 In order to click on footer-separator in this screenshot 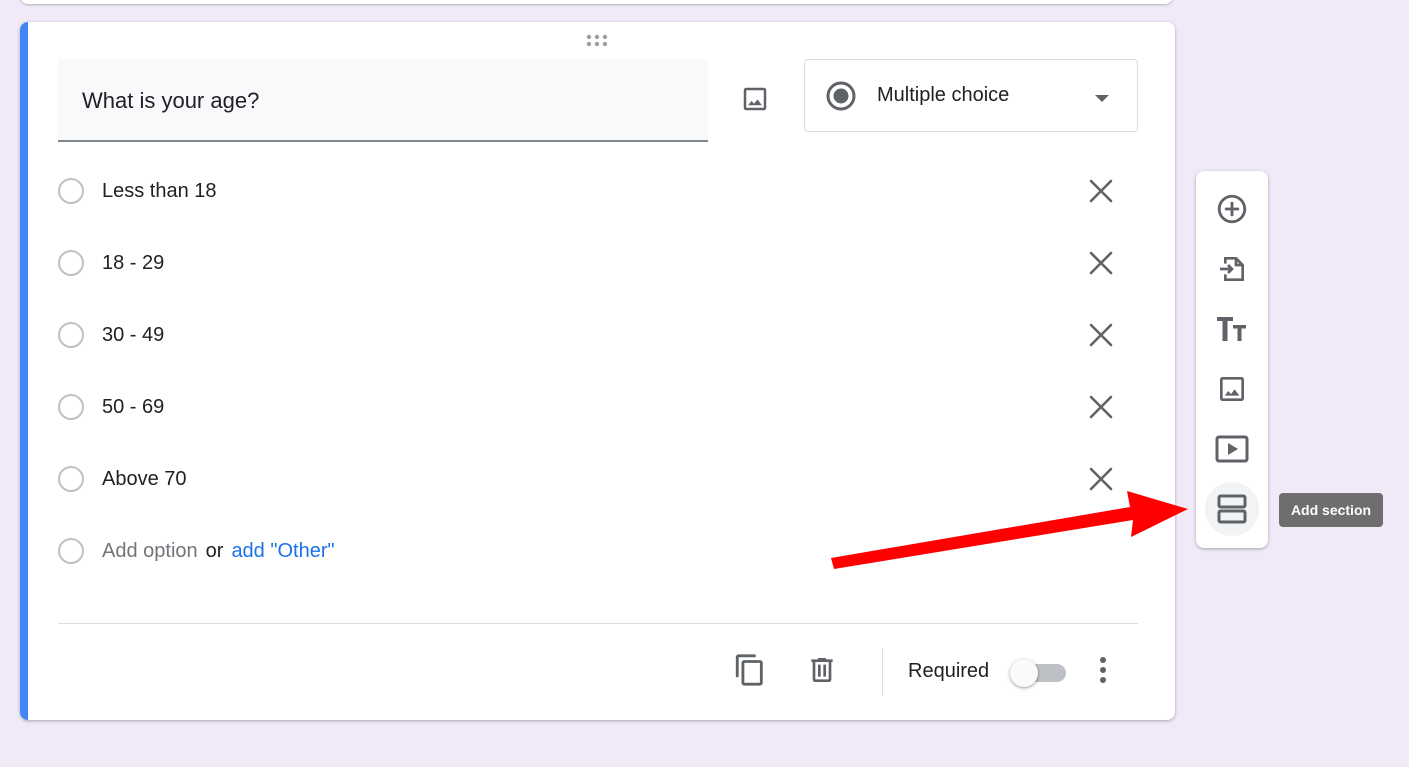, I will do `click(882, 672)`.